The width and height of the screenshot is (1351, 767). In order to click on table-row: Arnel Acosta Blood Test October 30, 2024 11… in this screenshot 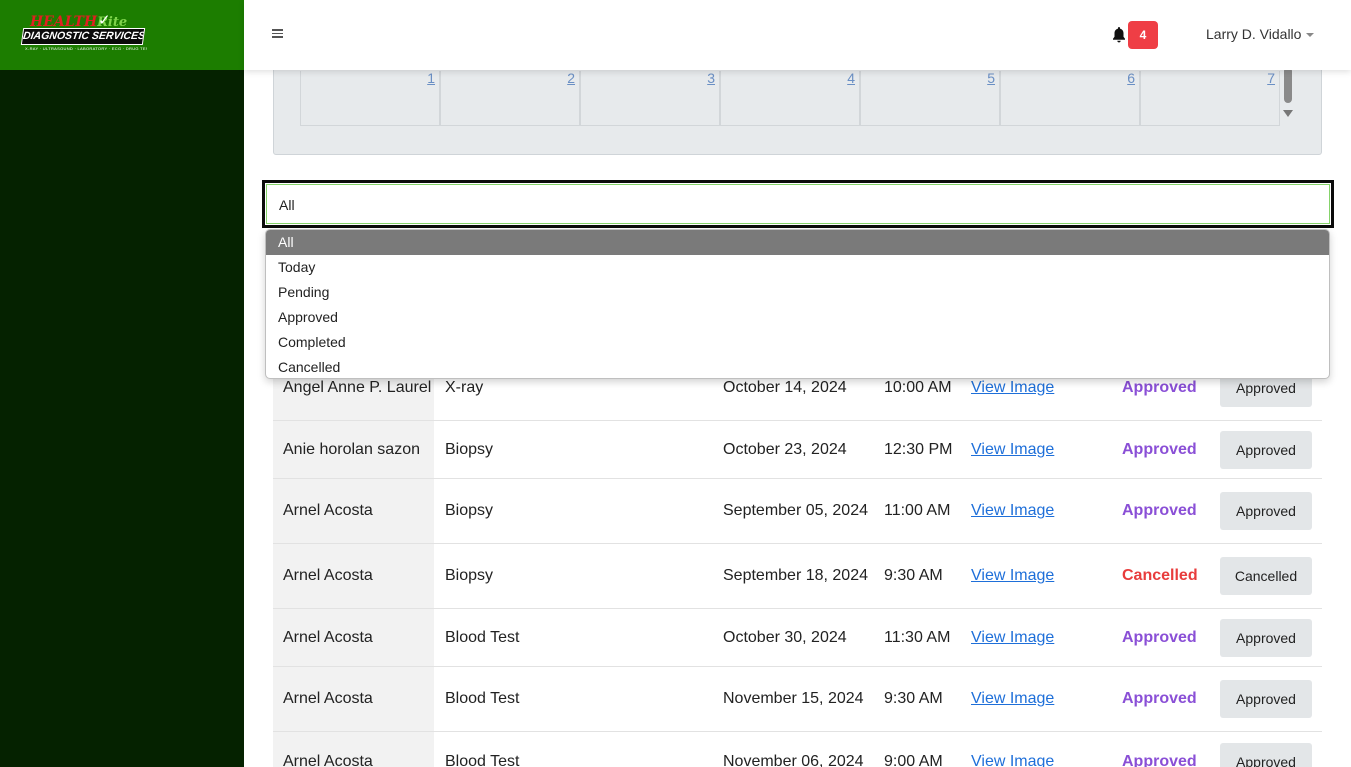, I will do `click(797, 638)`.